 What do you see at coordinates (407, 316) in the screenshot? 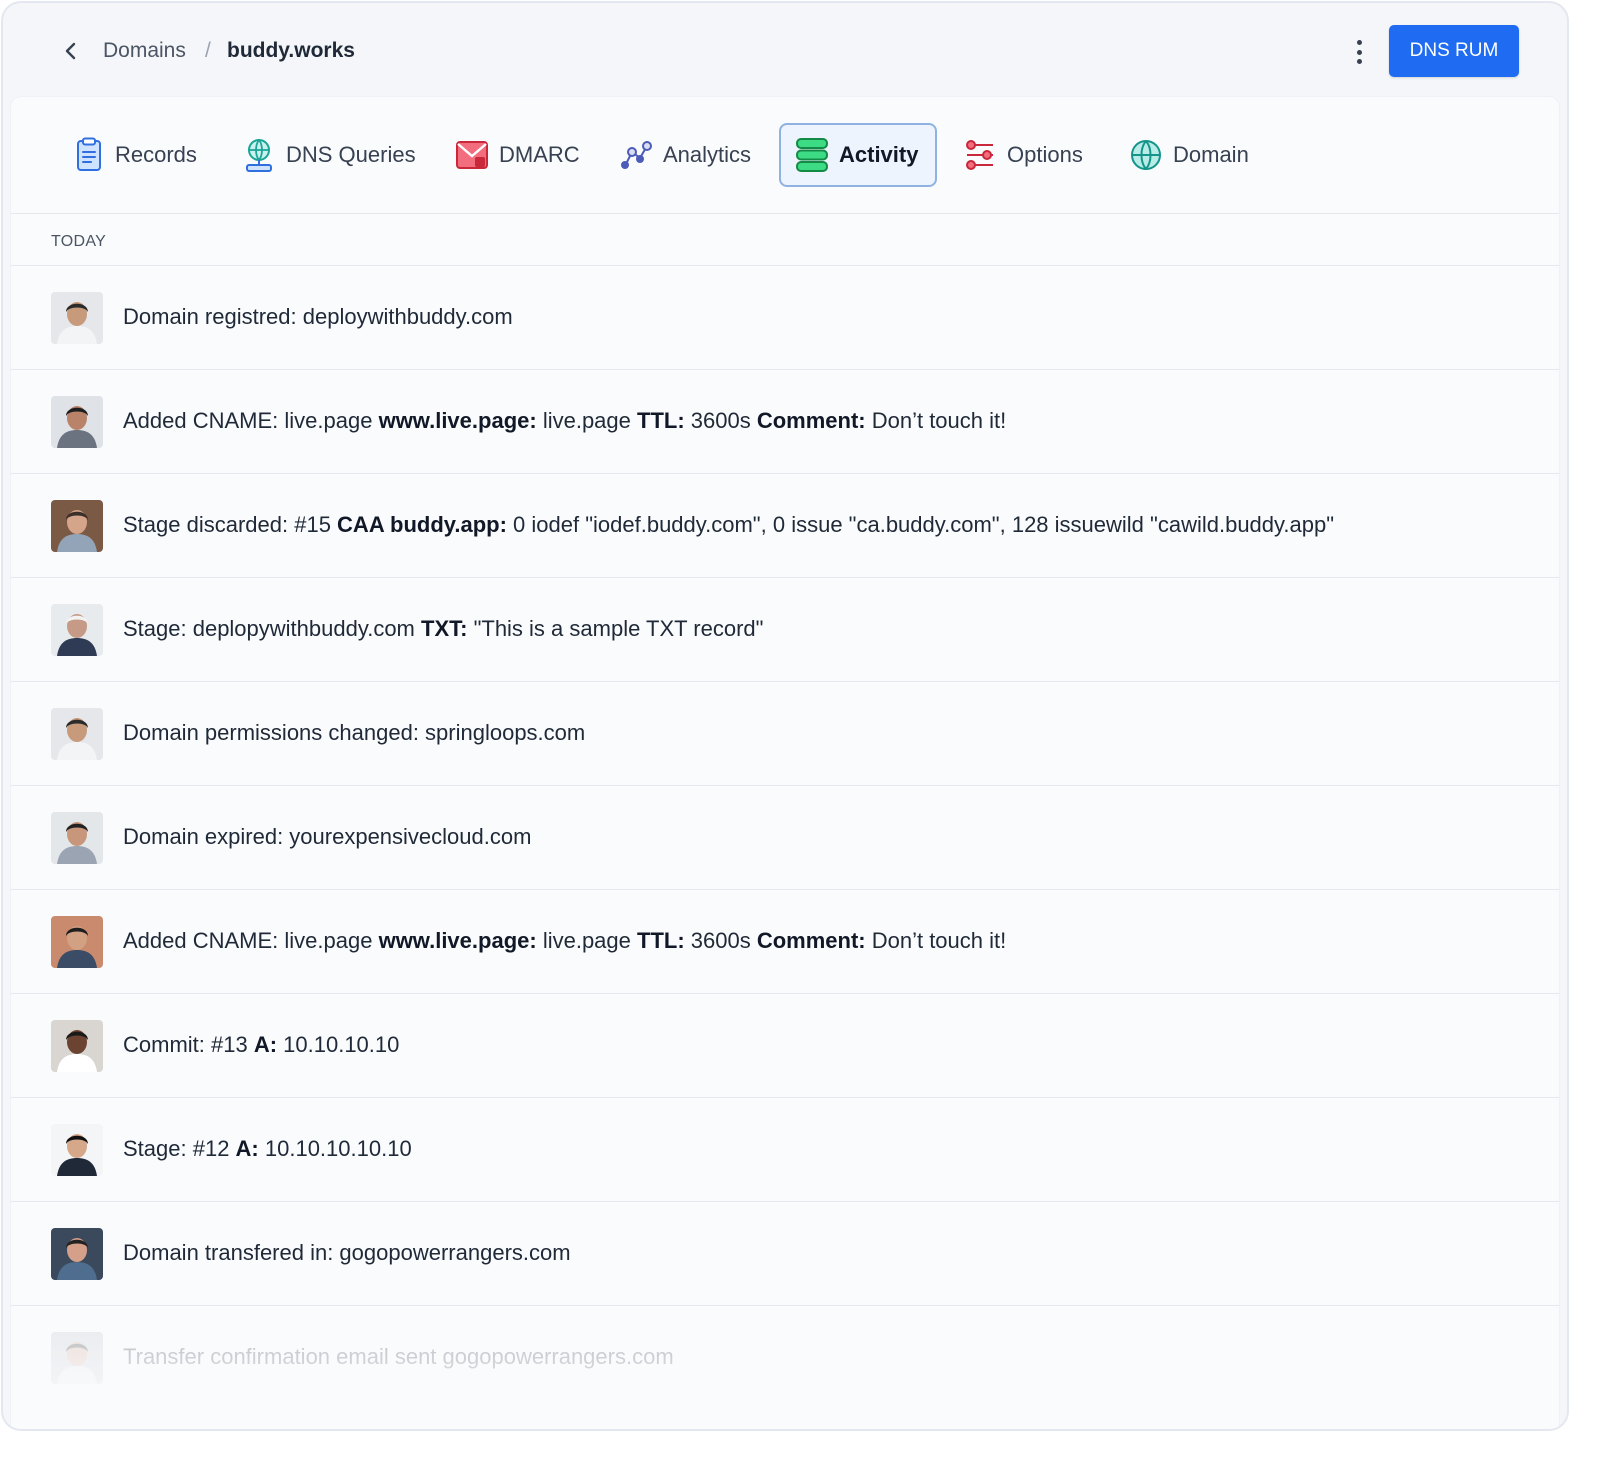
I see `activity-text-part: deploywithbuddy.com` at bounding box center [407, 316].